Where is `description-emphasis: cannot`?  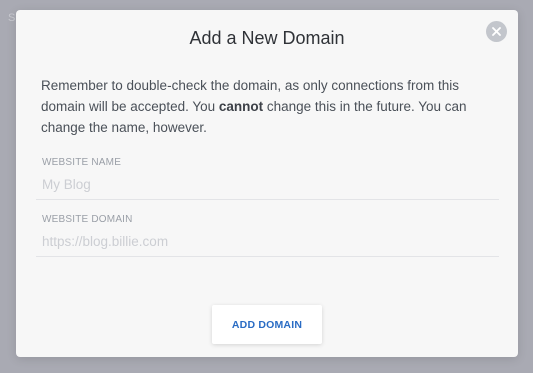 description-emphasis: cannot is located at coordinates (241, 106).